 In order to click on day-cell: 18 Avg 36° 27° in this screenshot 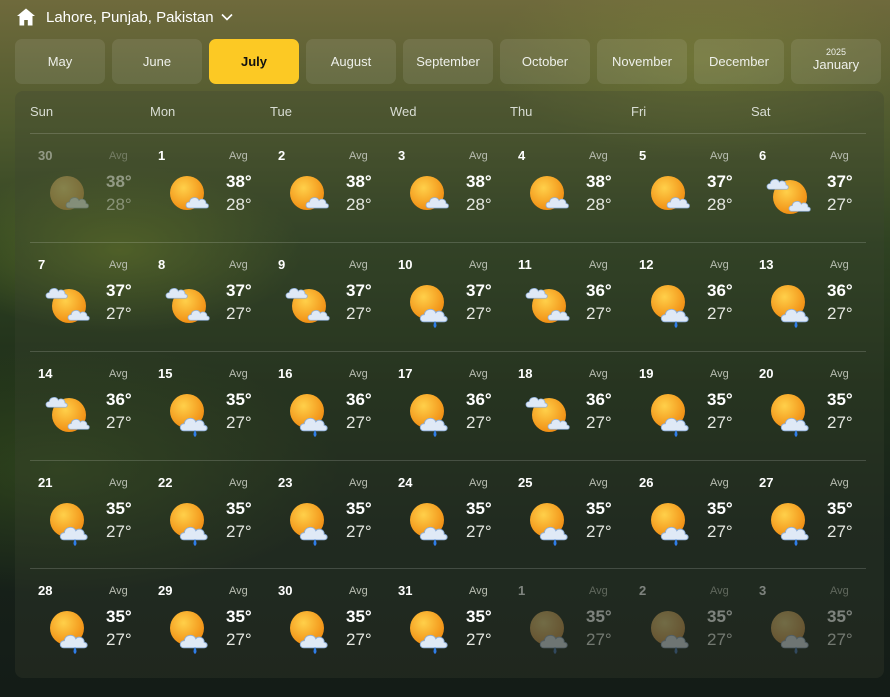, I will do `click(571, 404)`.